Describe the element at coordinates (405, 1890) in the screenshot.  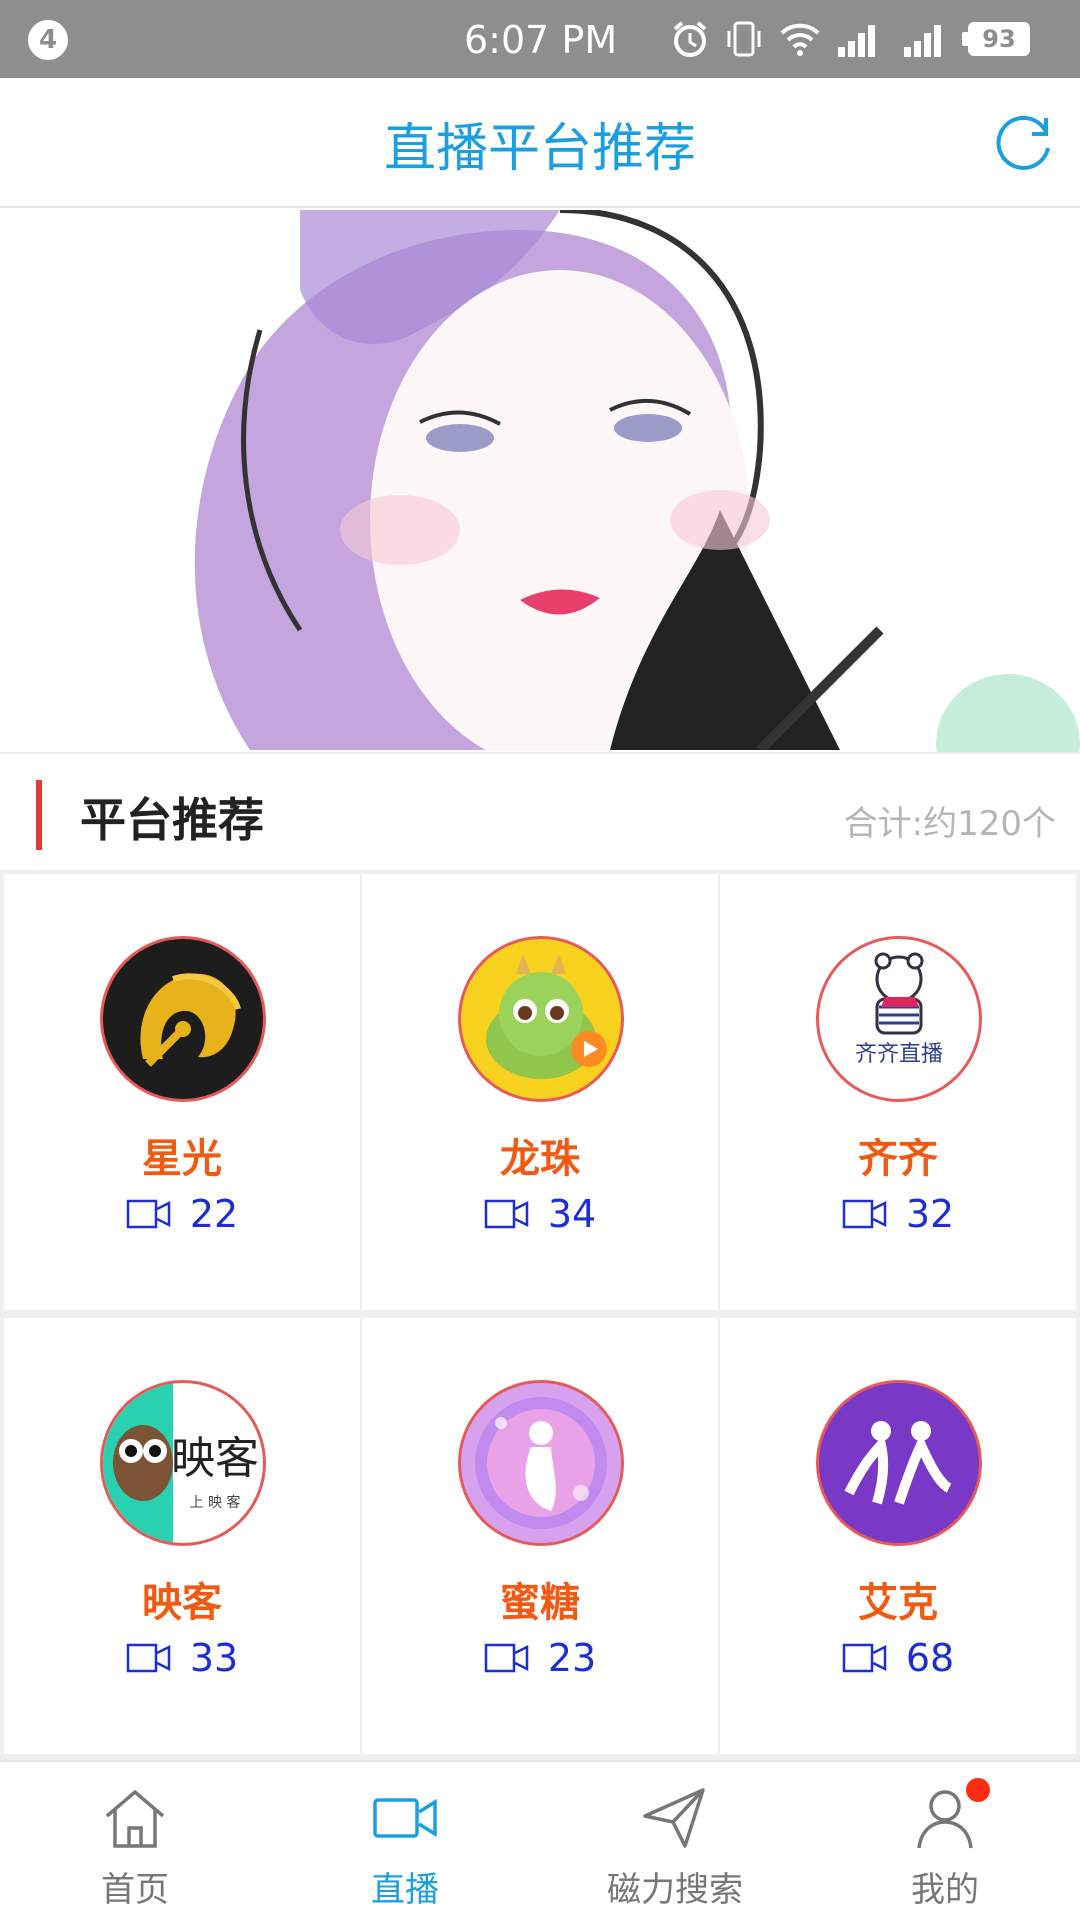
I see `nav-label-live: 直播` at that location.